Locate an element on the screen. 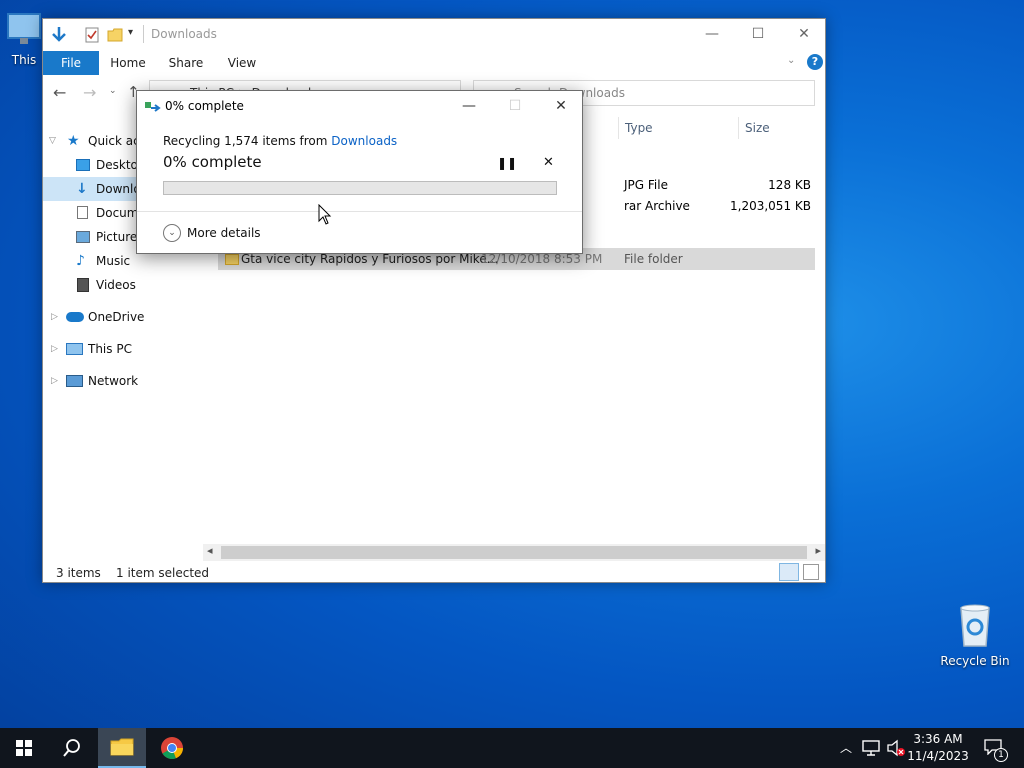  sidebar-item-label: Videos is located at coordinates (116, 285).